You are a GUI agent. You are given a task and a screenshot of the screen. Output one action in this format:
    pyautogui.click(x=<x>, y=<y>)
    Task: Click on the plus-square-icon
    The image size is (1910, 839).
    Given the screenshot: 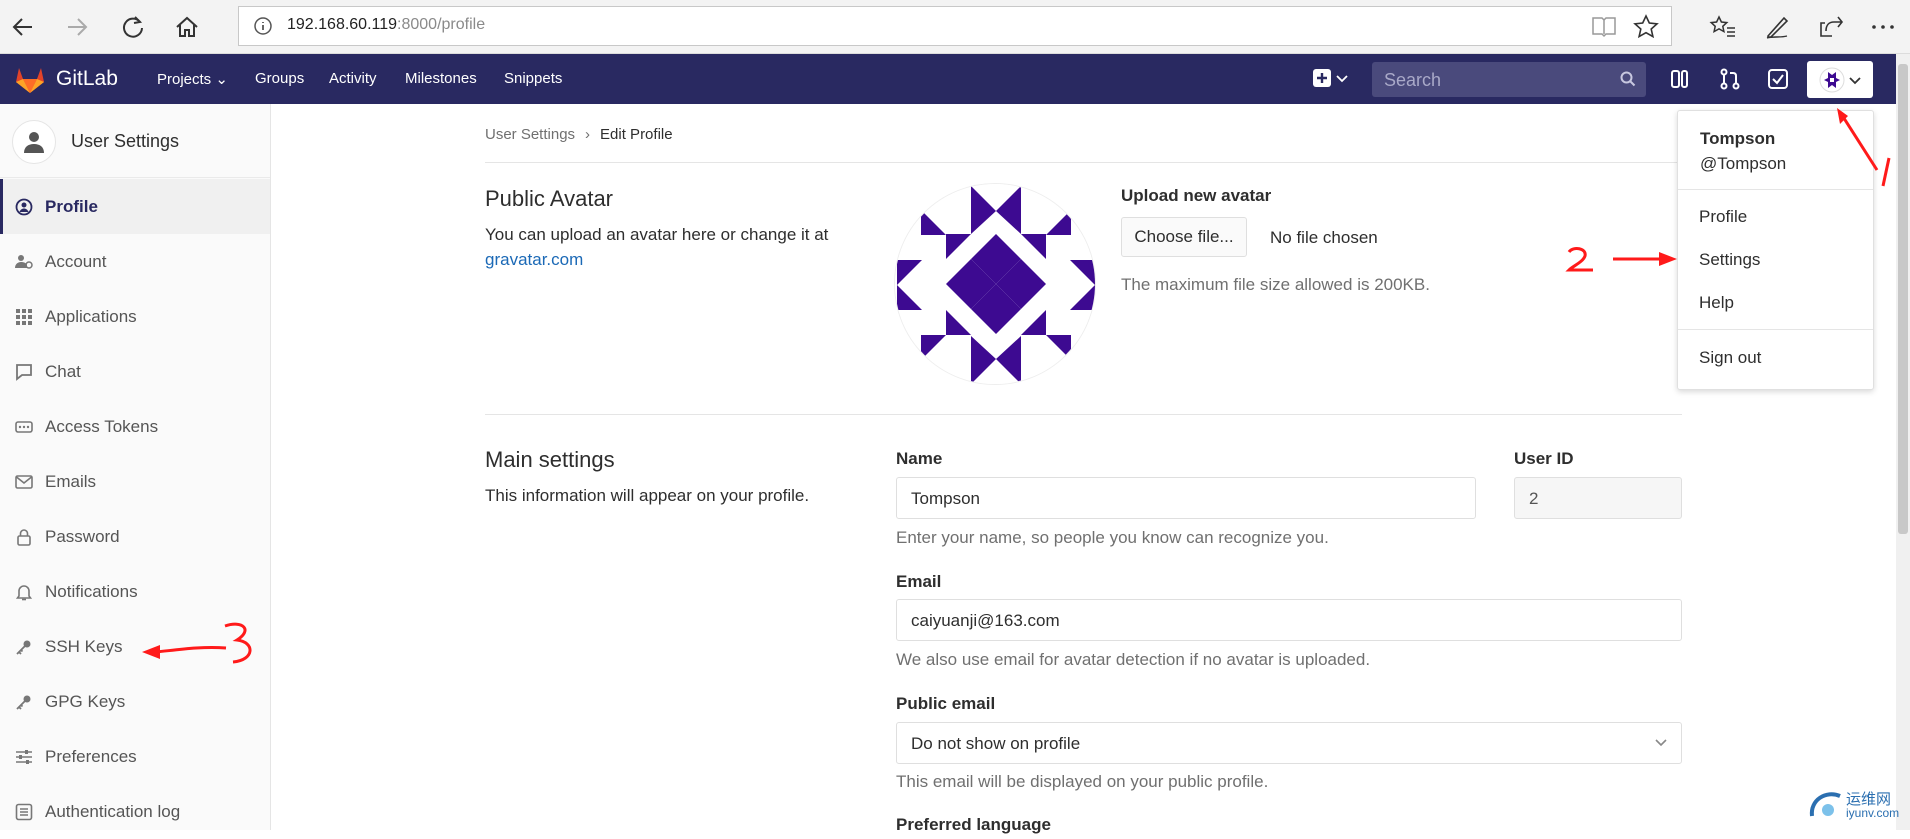 What is the action you would take?
    pyautogui.click(x=1322, y=78)
    